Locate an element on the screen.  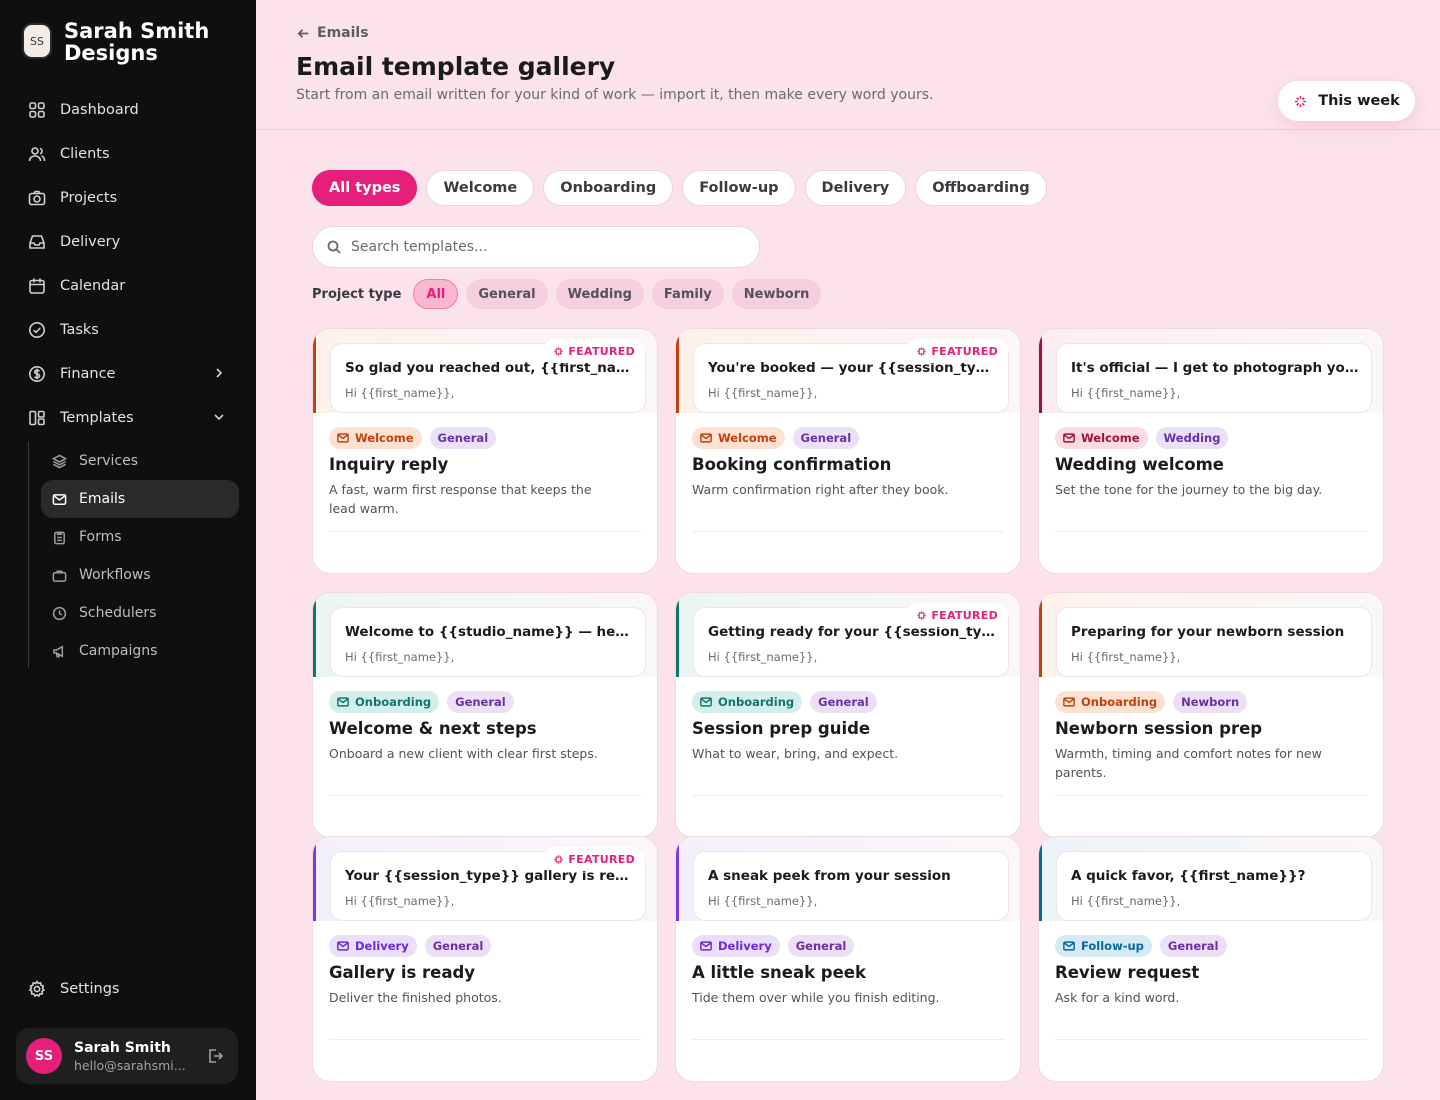
card-badges: Follow-up General is located at coordinates (1141, 946).